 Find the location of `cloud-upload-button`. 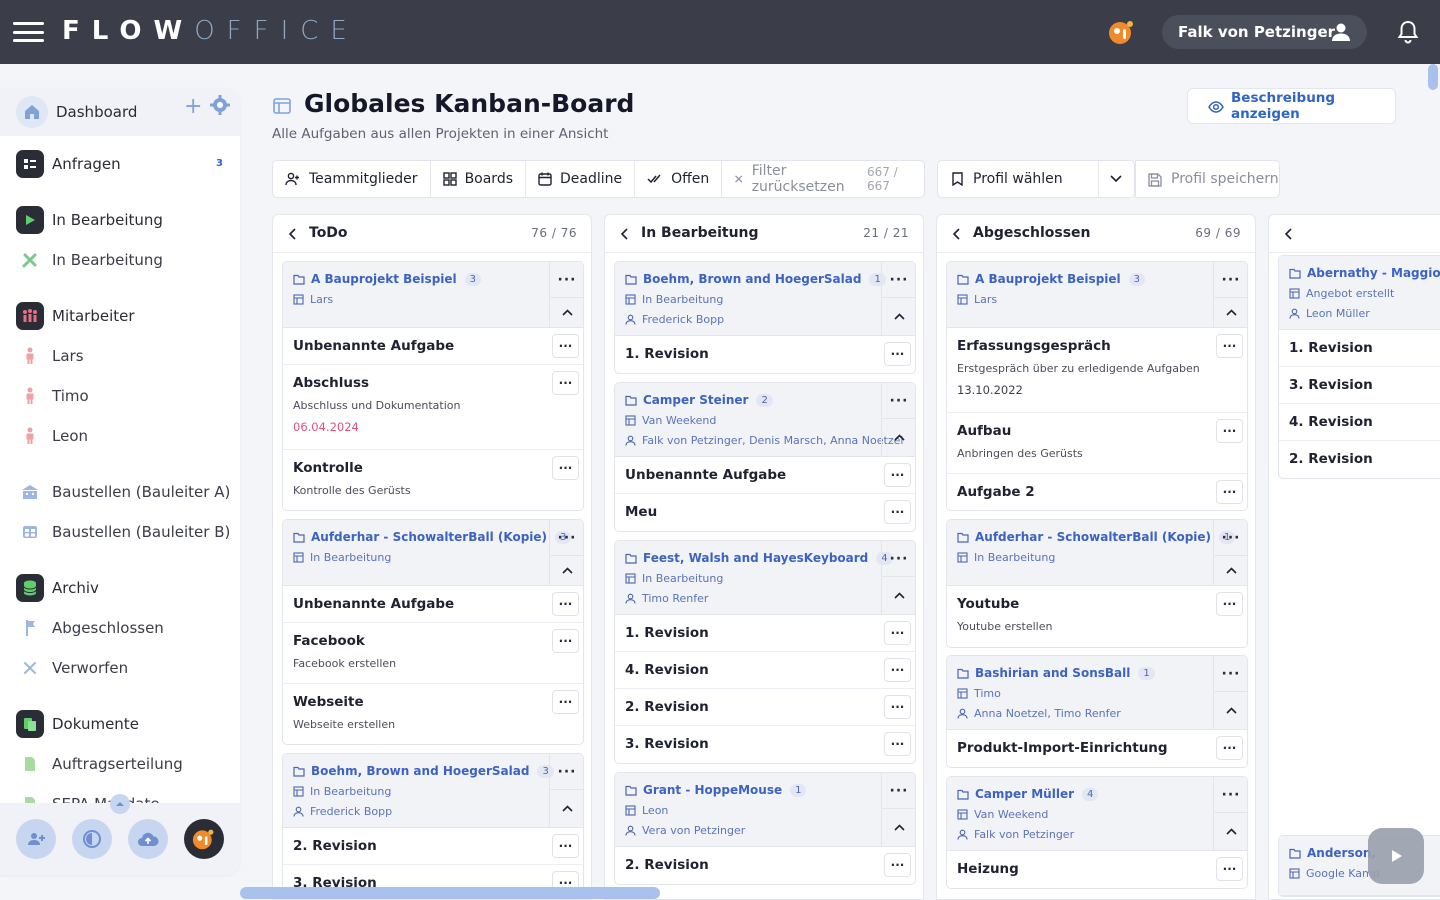

cloud-upload-button is located at coordinates (148, 839).